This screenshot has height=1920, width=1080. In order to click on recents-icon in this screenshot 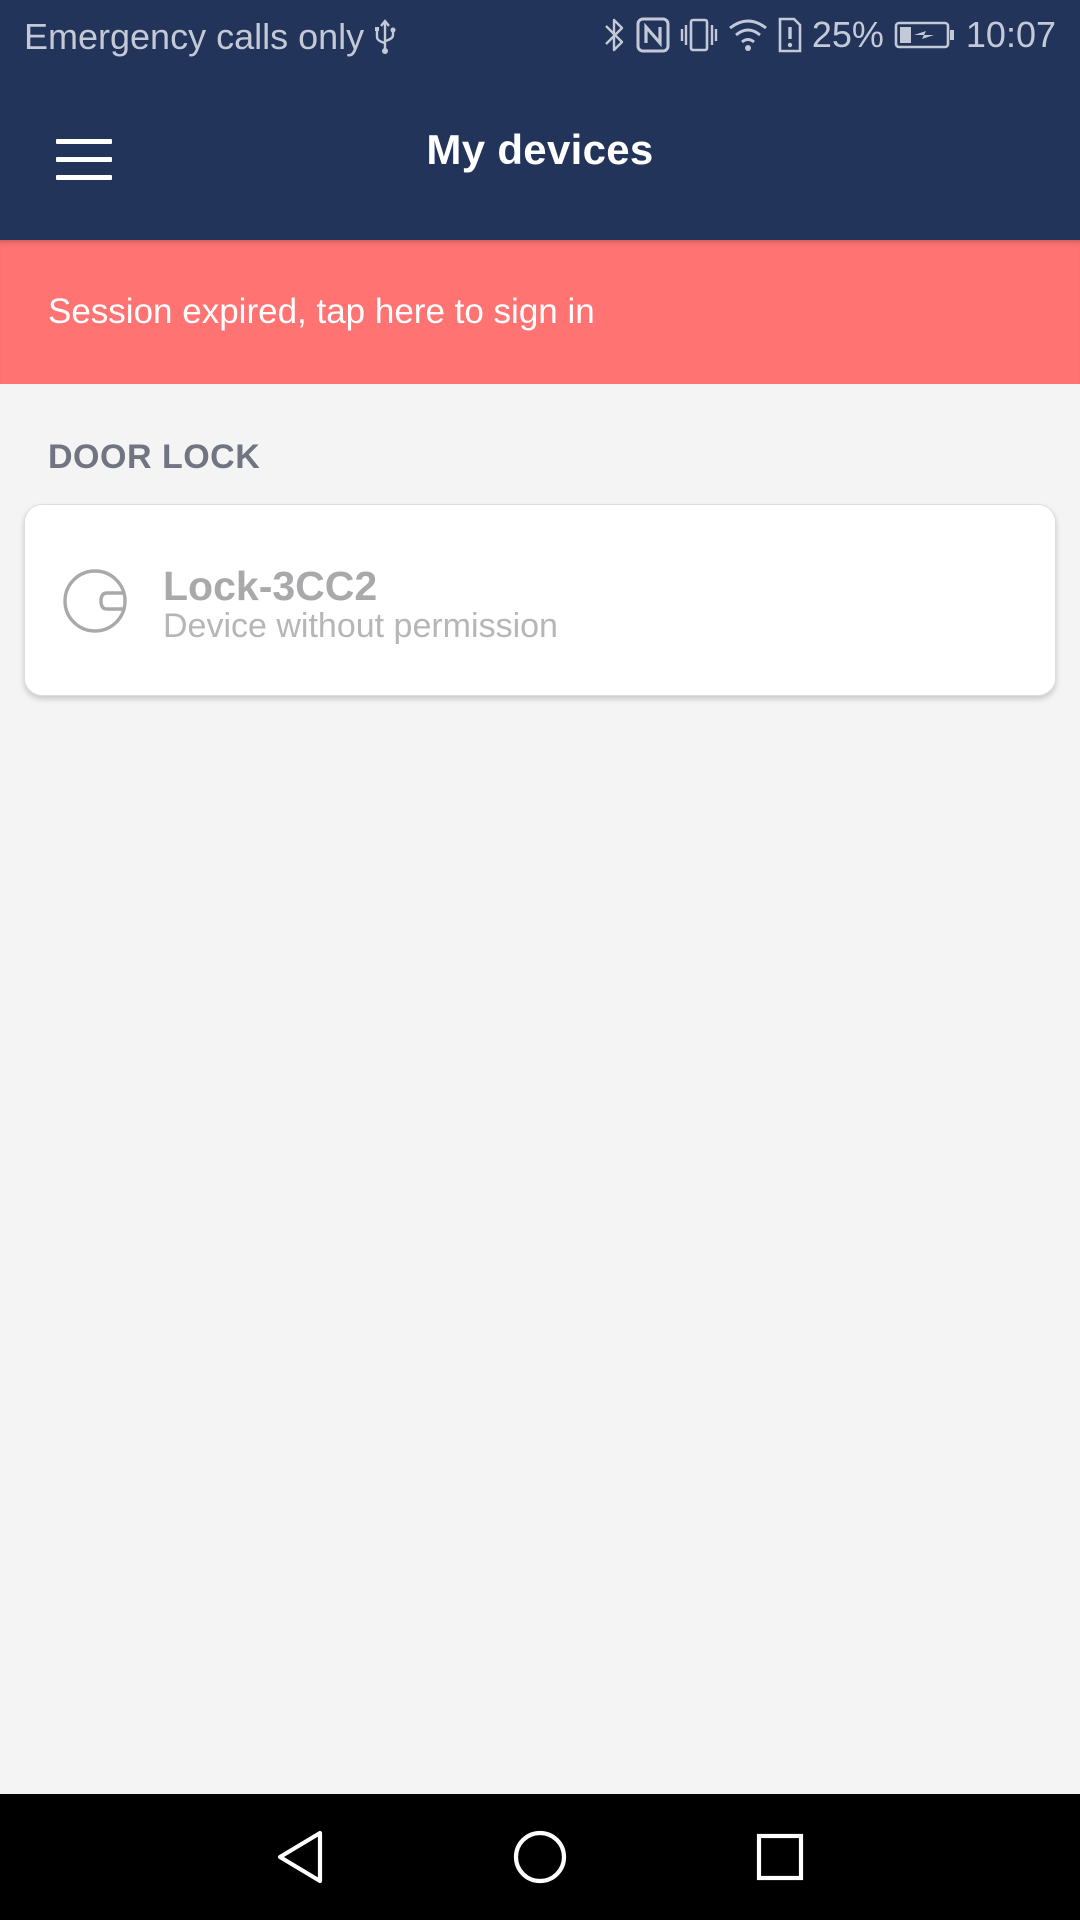, I will do `click(780, 1857)`.